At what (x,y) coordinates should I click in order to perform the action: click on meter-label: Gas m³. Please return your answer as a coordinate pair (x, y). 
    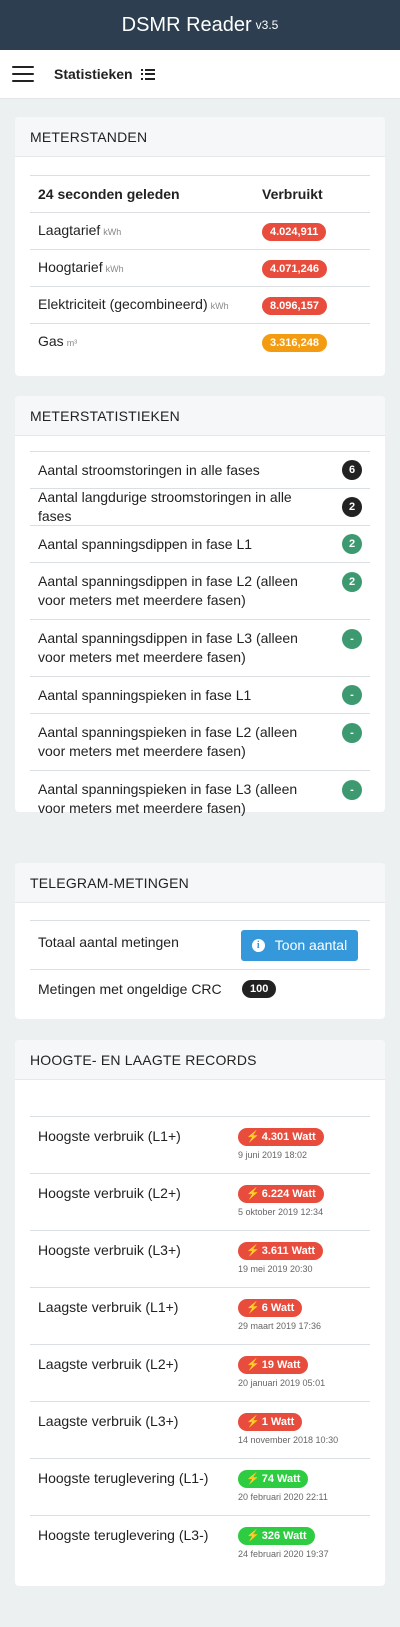
    Looking at the image, I should click on (150, 342).